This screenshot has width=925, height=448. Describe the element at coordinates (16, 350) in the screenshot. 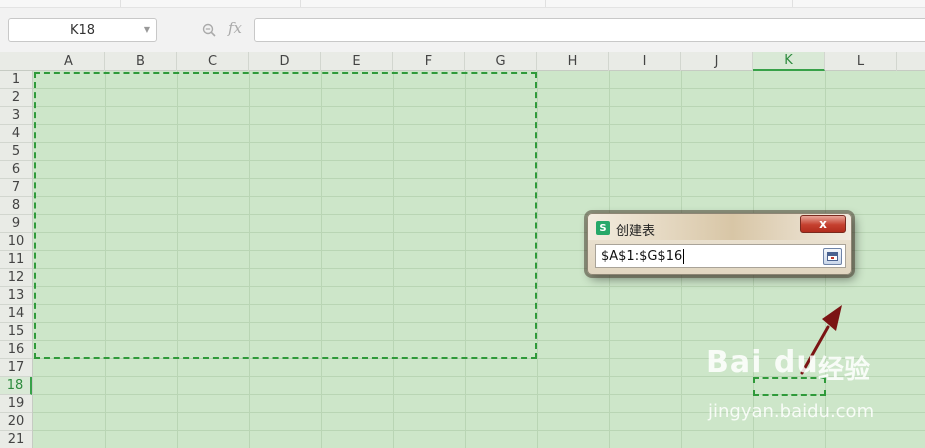

I see `row-header-16: 16` at that location.